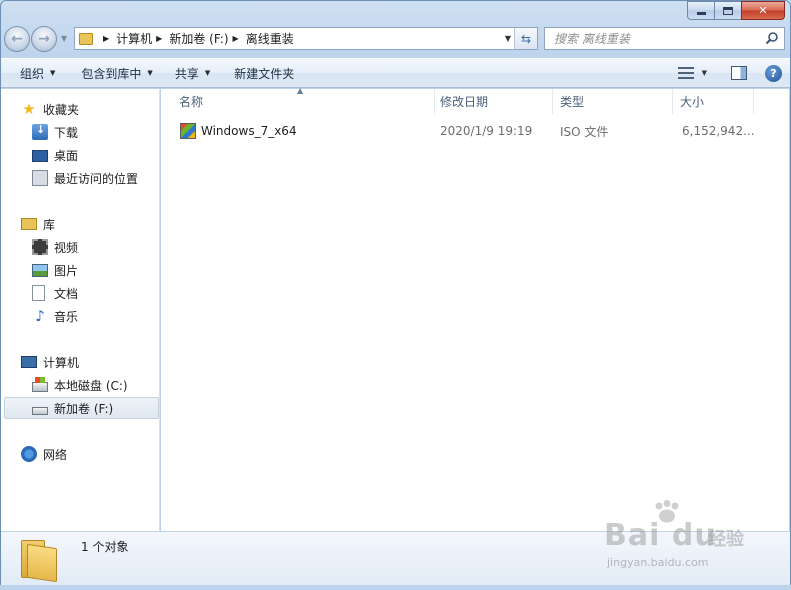 The width and height of the screenshot is (791, 590). I want to click on organize-menu: 组织 ▼, so click(37, 73).